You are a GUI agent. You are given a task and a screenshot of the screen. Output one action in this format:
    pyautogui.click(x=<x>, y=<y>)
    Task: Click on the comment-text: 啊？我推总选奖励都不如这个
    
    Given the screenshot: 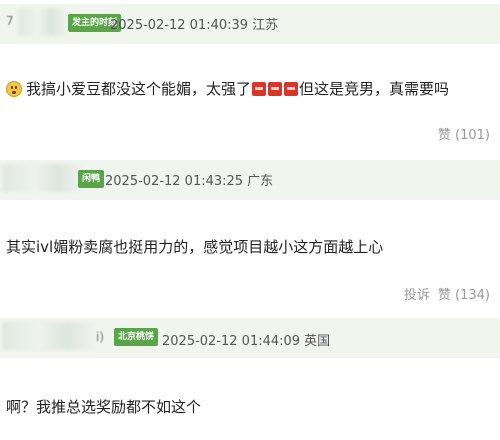 What is the action you would take?
    pyautogui.click(x=104, y=407)
    